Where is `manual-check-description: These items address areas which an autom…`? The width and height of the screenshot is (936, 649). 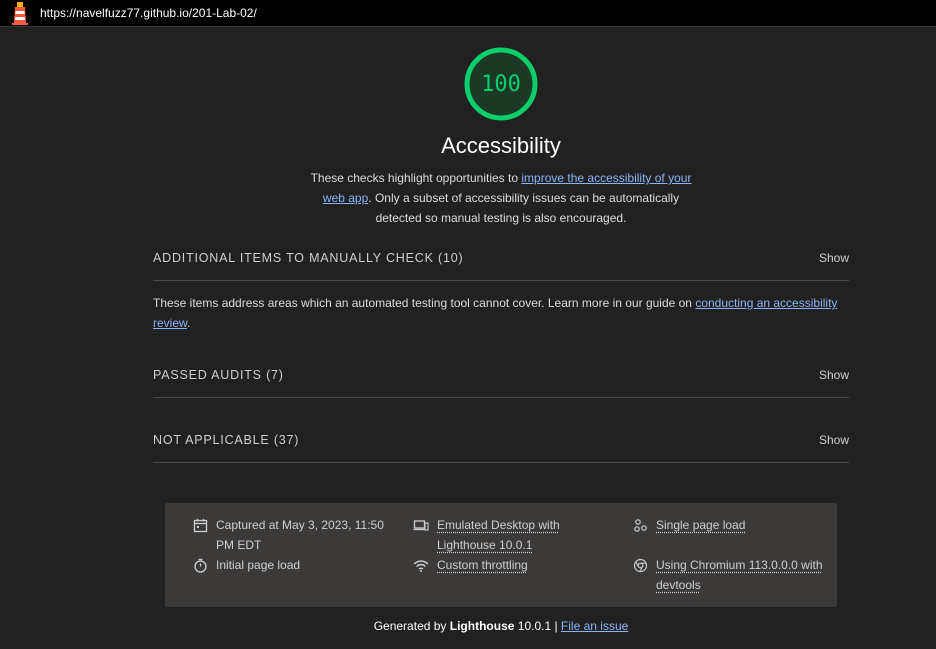 manual-check-description: These items address areas which an autom… is located at coordinates (501, 313).